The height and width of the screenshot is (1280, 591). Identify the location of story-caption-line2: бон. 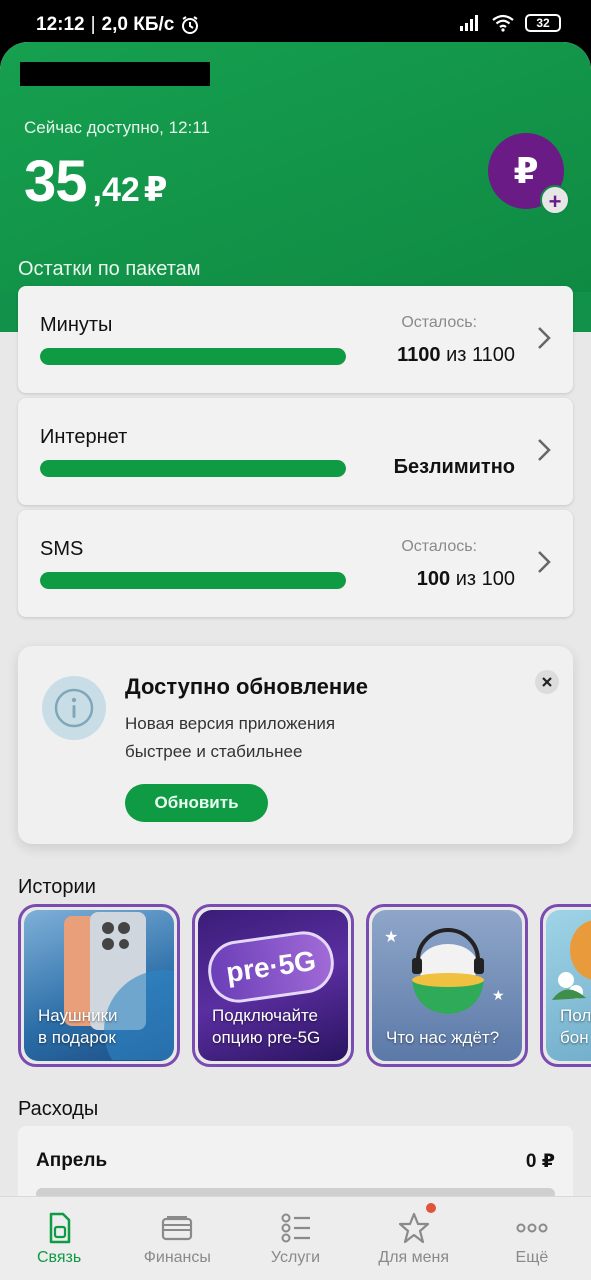
(574, 1037).